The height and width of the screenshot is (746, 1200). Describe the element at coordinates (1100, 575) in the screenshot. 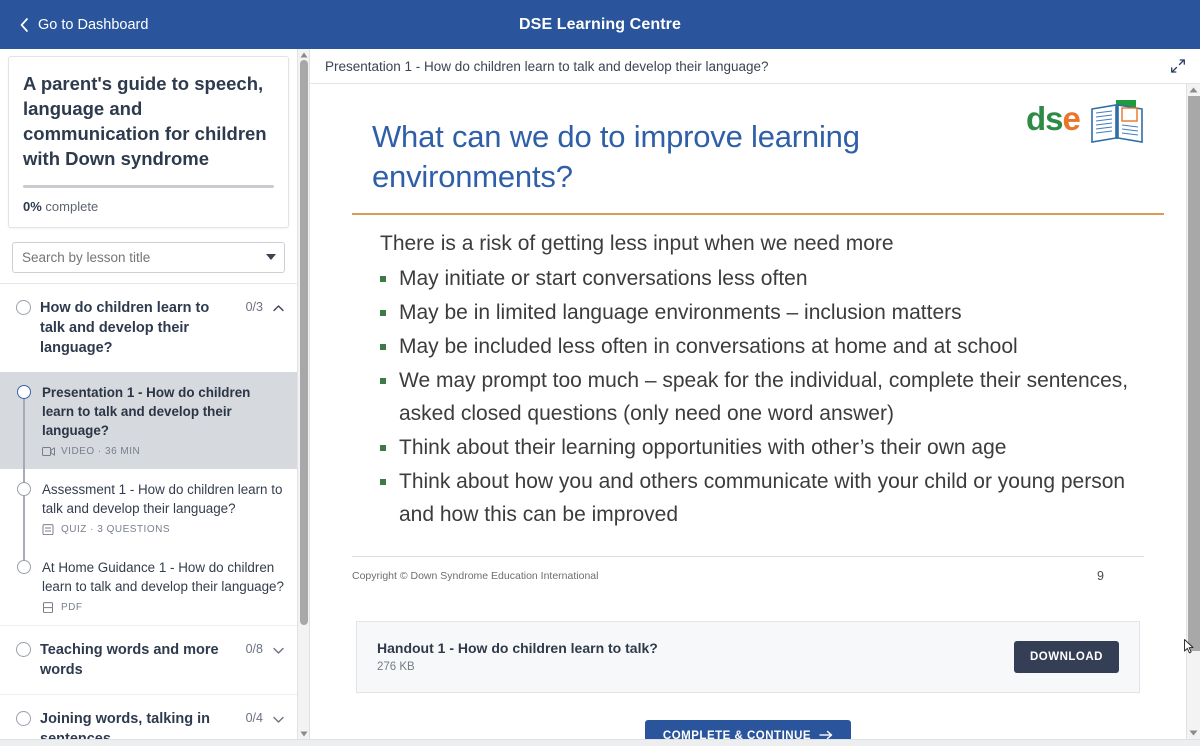

I see `slide-page-number: 9` at that location.